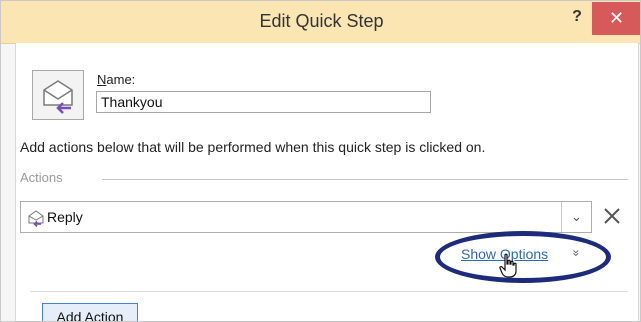  I want to click on action-dropdown: Reply ⌄, so click(306, 217).